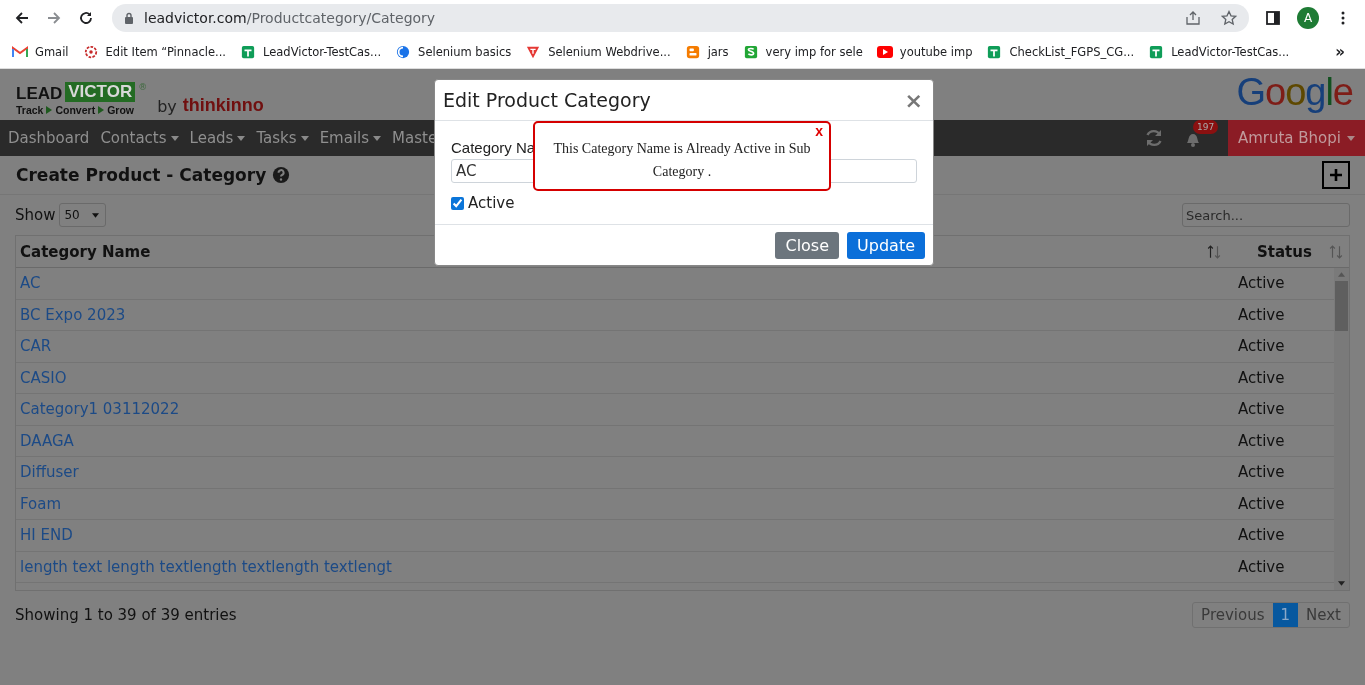  I want to click on pagination-button: Previous, so click(1233, 615).